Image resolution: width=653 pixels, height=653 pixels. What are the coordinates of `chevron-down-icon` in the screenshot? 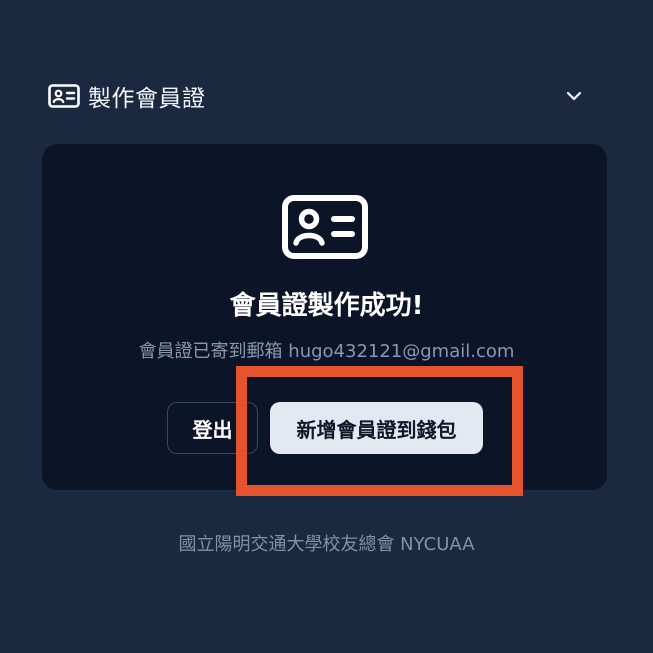 It's located at (574, 96).